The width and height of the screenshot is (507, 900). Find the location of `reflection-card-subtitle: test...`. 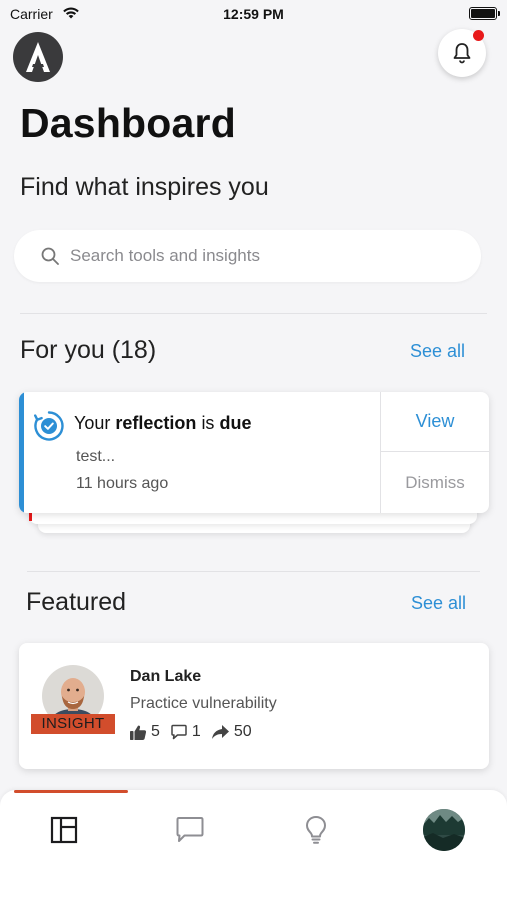

reflection-card-subtitle: test... is located at coordinates (96, 456).